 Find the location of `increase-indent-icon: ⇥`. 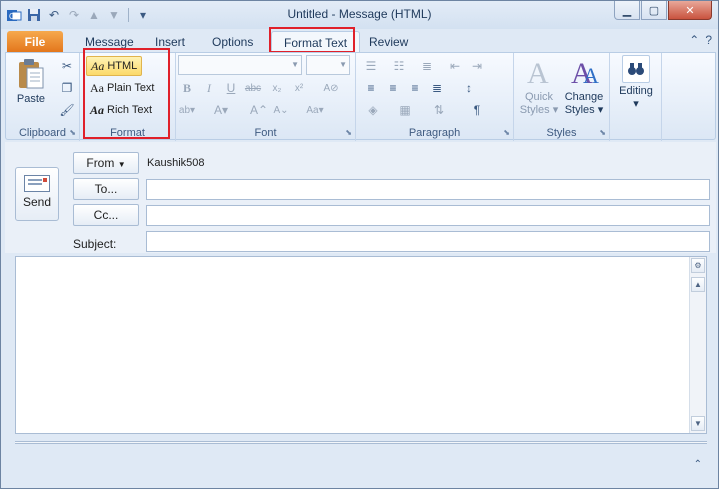

increase-indent-icon: ⇥ is located at coordinates (477, 66).